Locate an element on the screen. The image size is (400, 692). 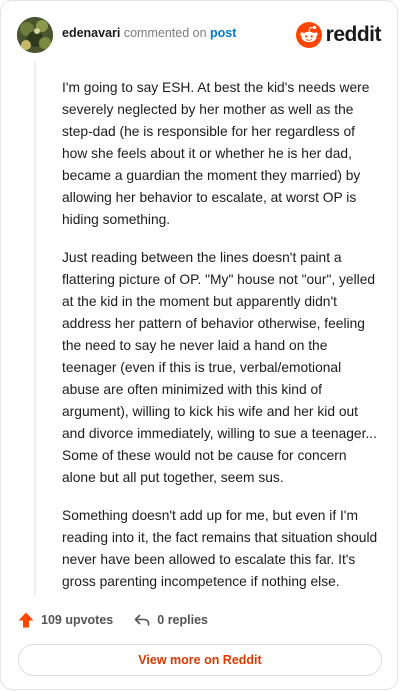
commented-on-text: commented on is located at coordinates (165, 33).